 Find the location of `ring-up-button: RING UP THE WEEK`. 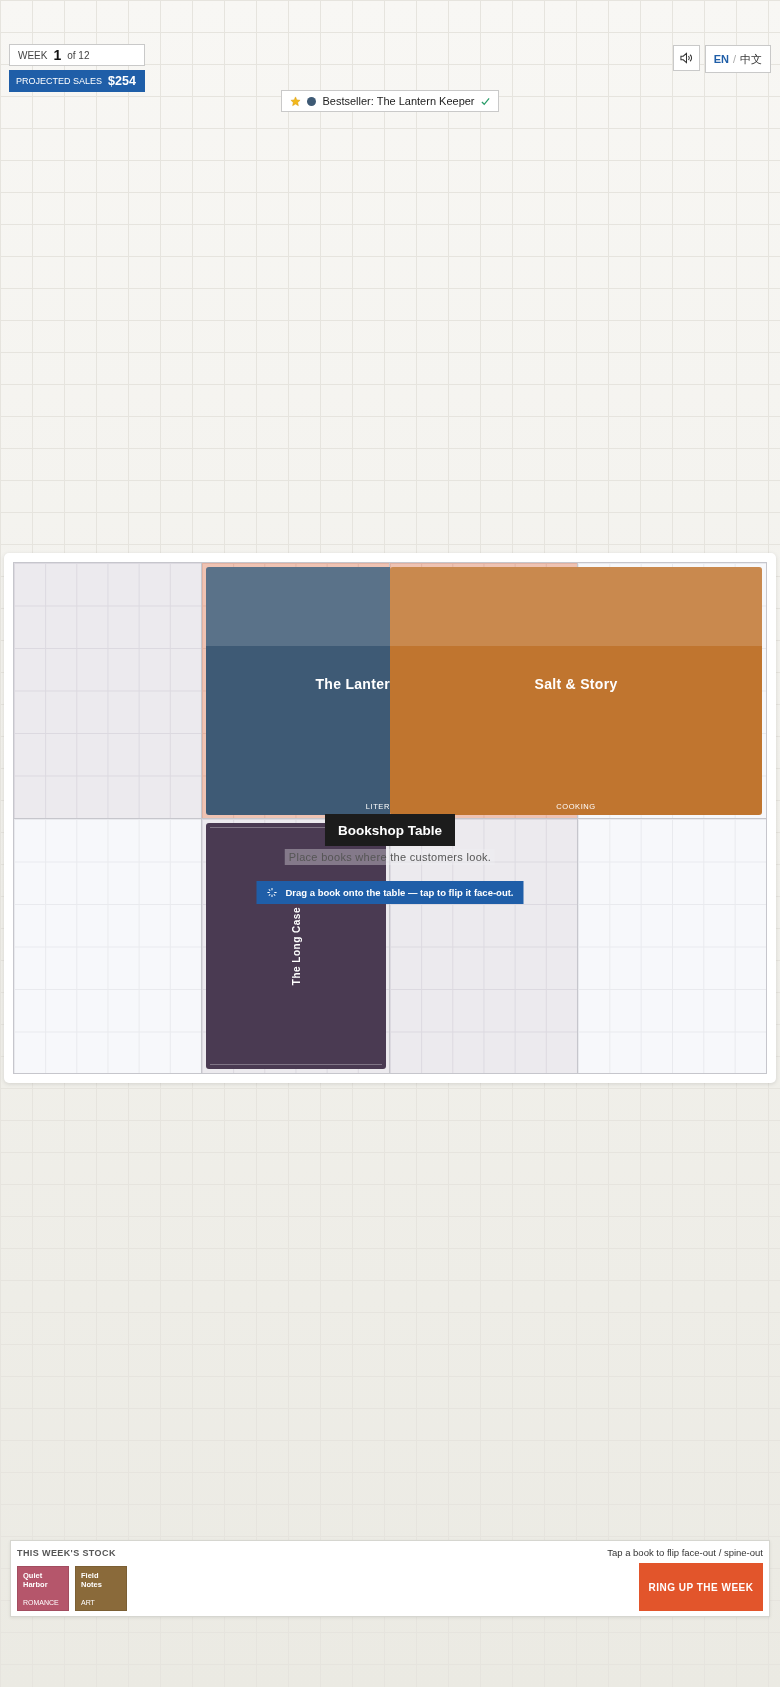

ring-up-button: RING UP THE WEEK is located at coordinates (701, 1587).